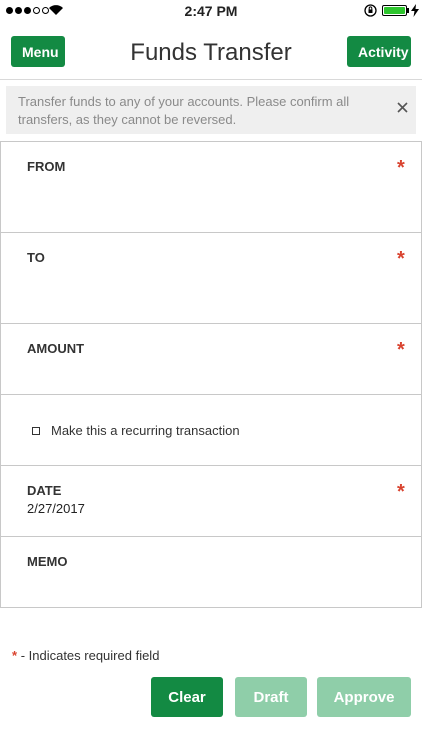 This screenshot has width=422, height=750. What do you see at coordinates (211, 572) in the screenshot?
I see `memo-field: MEMO` at bounding box center [211, 572].